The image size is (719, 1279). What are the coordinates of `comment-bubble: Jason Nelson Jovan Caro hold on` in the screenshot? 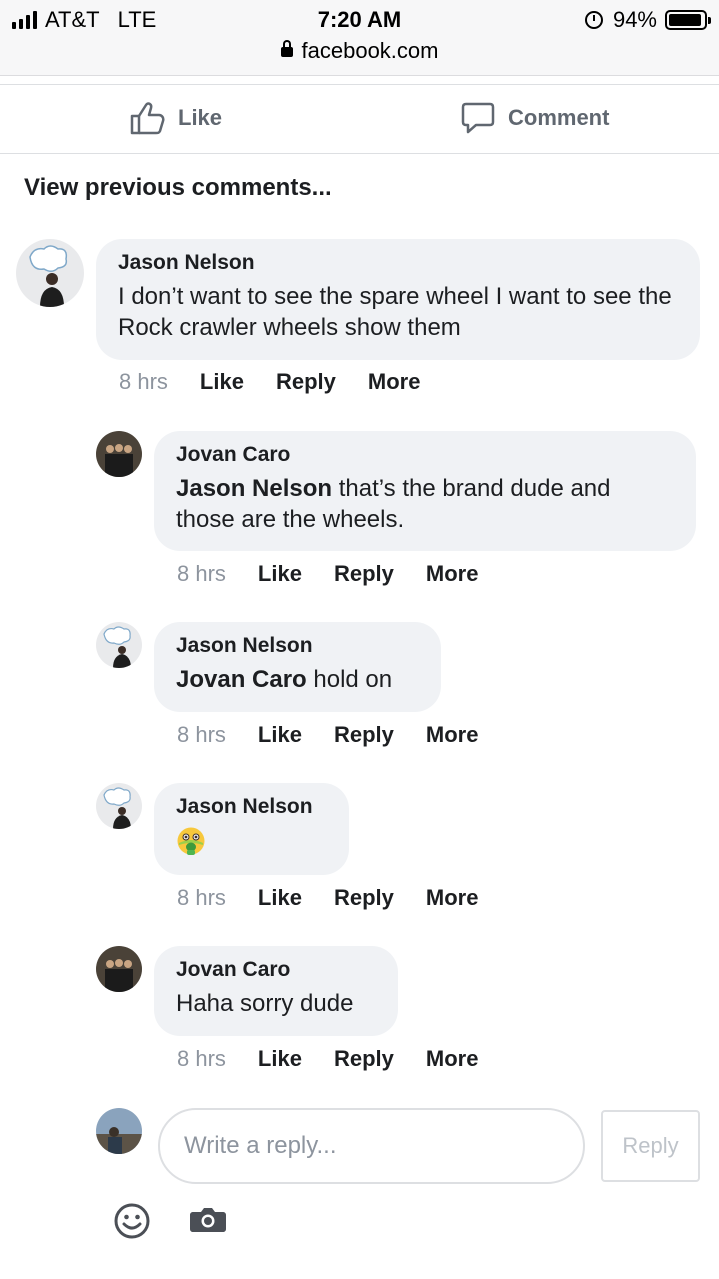 It's located at (297, 667).